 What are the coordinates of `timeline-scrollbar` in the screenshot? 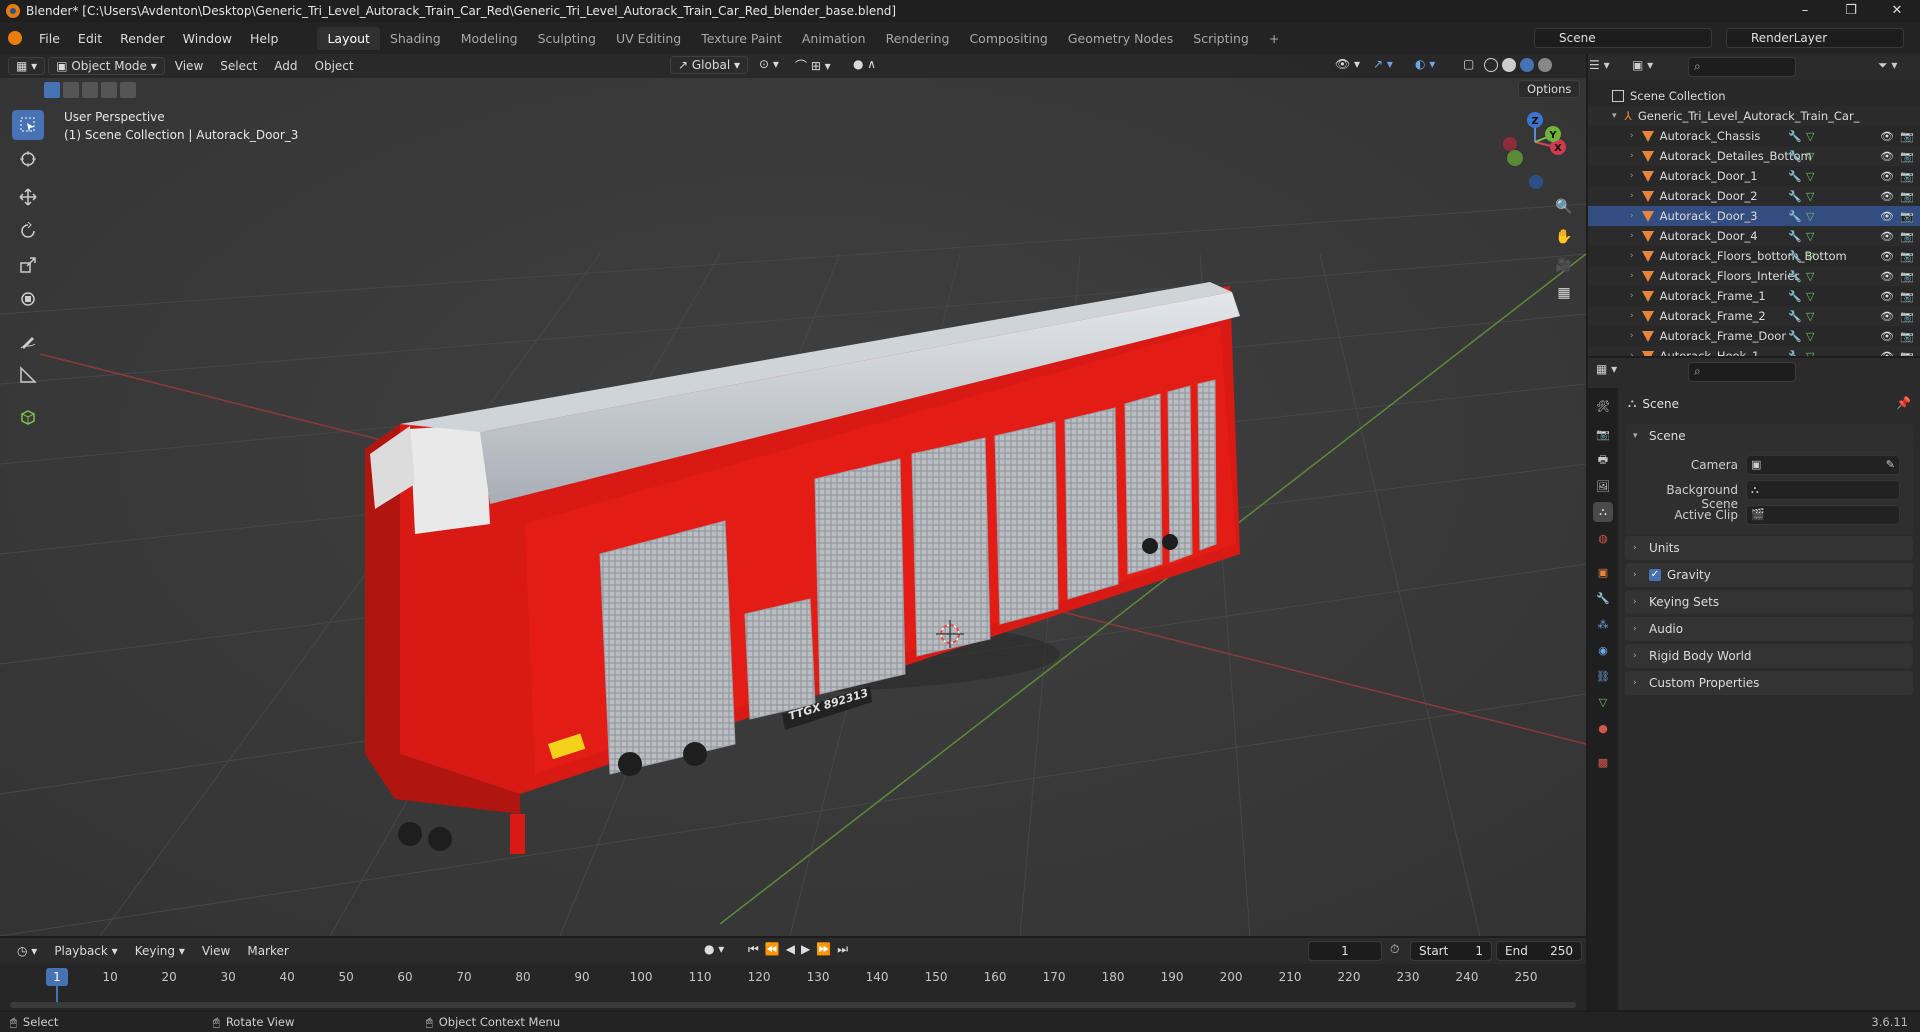 It's located at (793, 1005).